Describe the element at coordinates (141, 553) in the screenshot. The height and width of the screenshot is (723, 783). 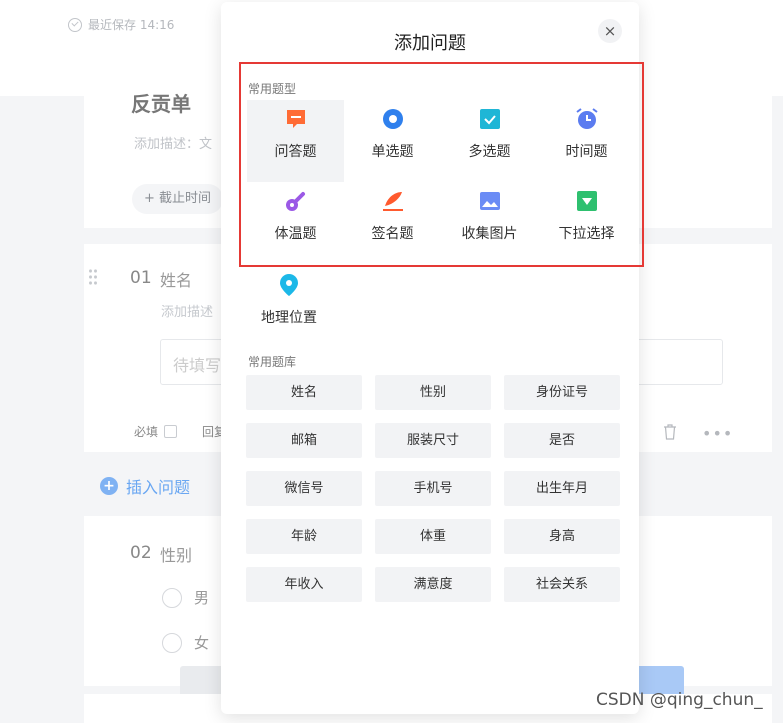
I see `question-number: 02` at that location.